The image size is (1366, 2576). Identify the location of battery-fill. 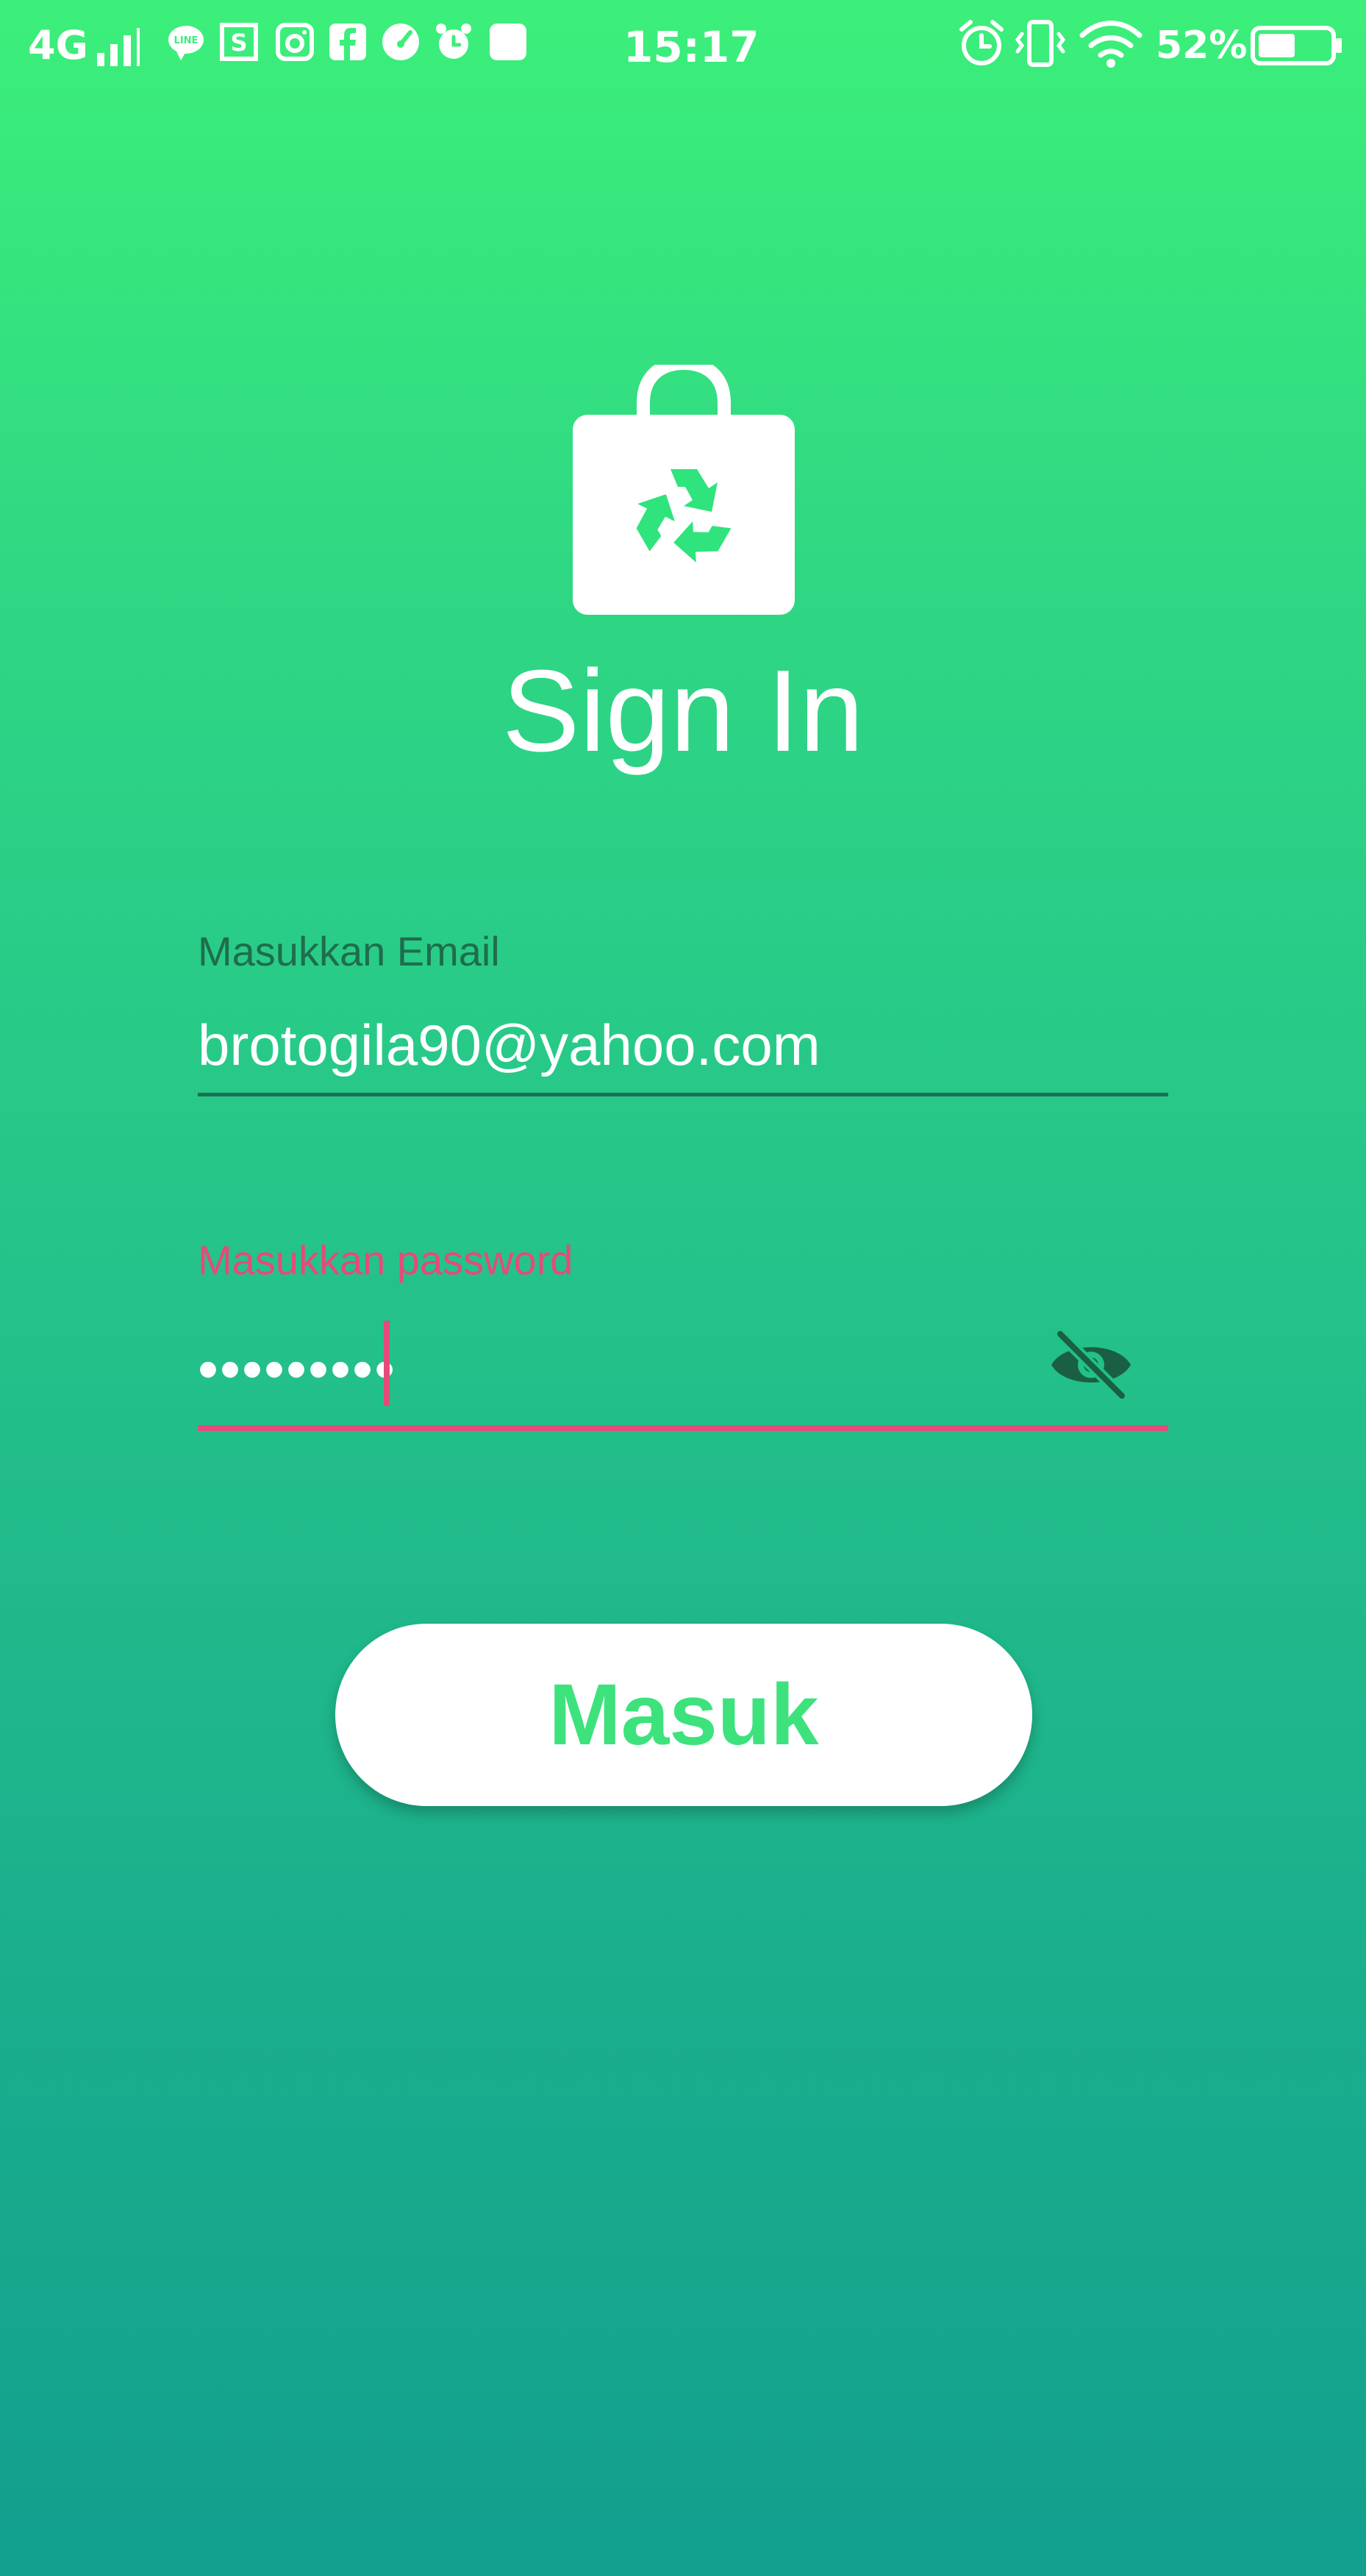
(1277, 45).